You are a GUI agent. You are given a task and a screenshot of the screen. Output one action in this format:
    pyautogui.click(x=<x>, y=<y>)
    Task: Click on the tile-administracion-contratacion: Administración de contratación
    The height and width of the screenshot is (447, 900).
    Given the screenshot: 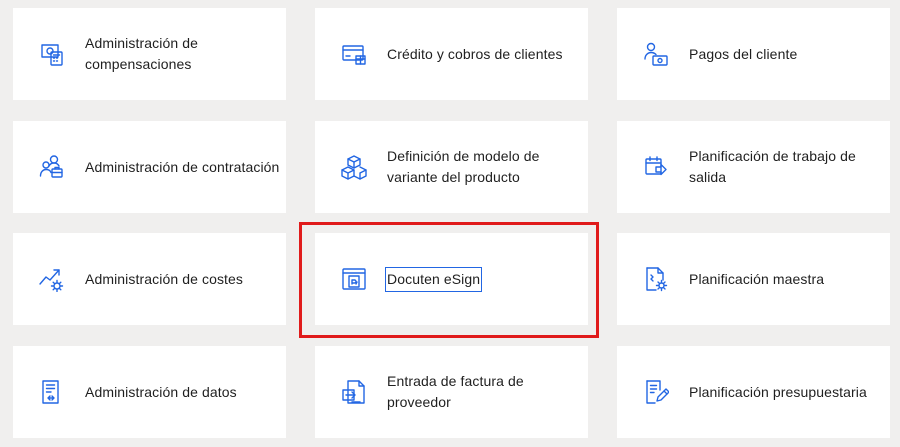 What is the action you would take?
    pyautogui.click(x=149, y=167)
    